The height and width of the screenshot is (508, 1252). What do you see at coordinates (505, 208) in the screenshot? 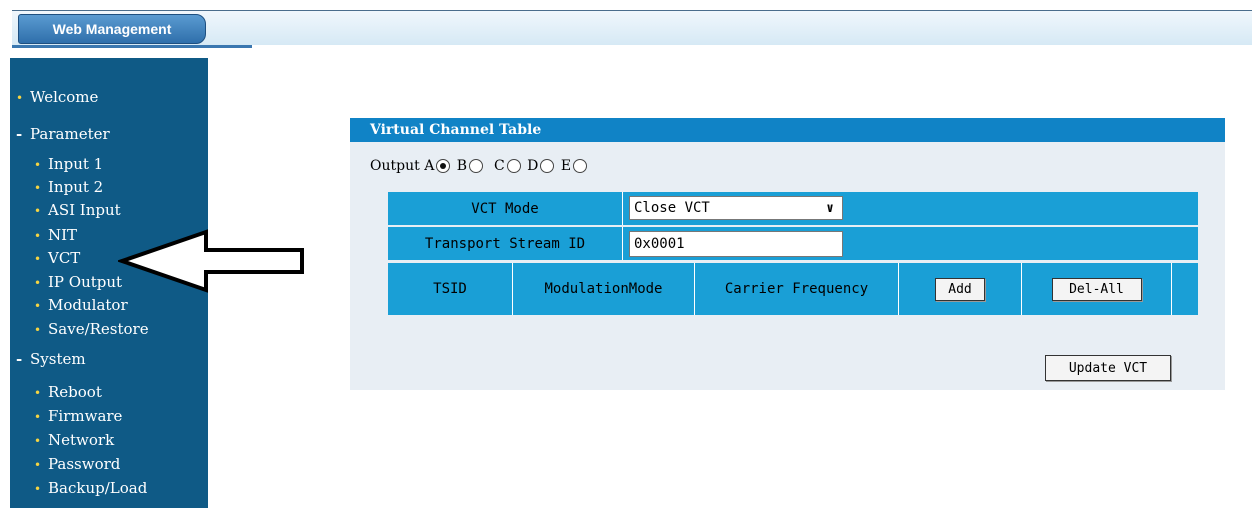
I see `vct-mode-label: VCT Mode` at bounding box center [505, 208].